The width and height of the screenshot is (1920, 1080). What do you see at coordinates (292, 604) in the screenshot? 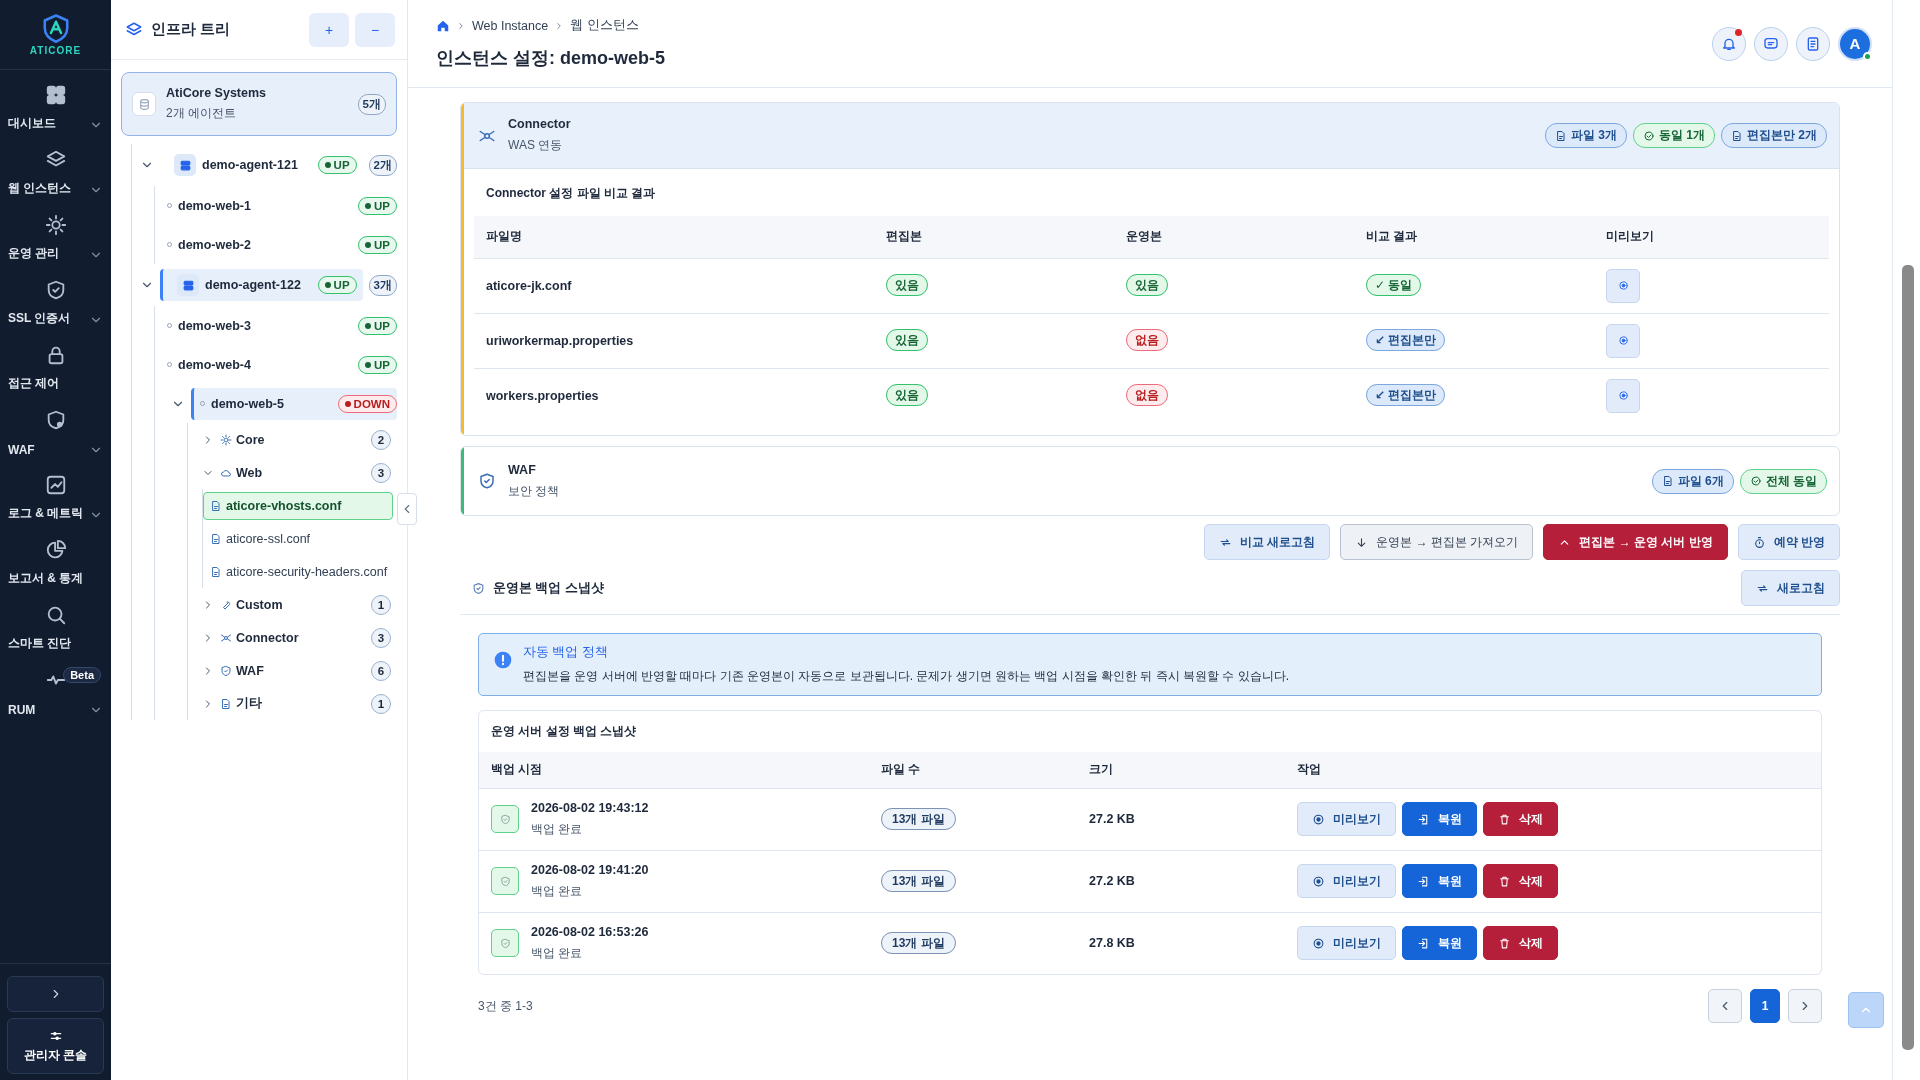
I see `tree-item: Custom` at bounding box center [292, 604].